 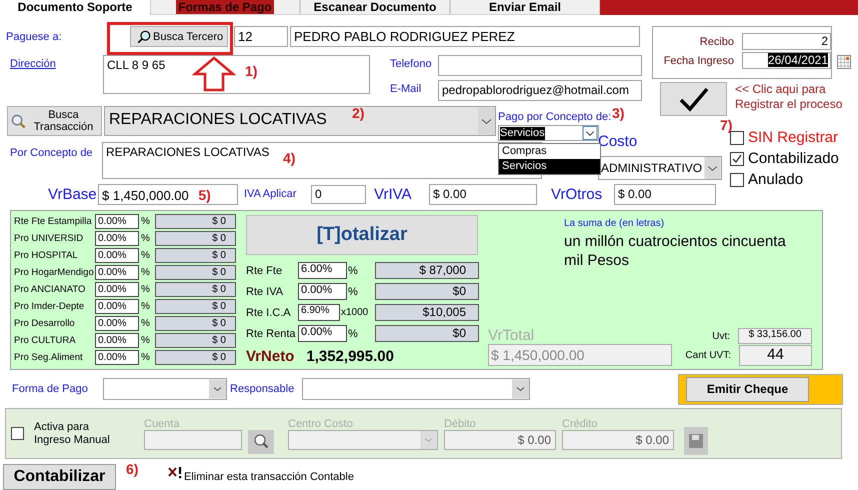 I want to click on uvt-count-field: 44, so click(x=775, y=355).